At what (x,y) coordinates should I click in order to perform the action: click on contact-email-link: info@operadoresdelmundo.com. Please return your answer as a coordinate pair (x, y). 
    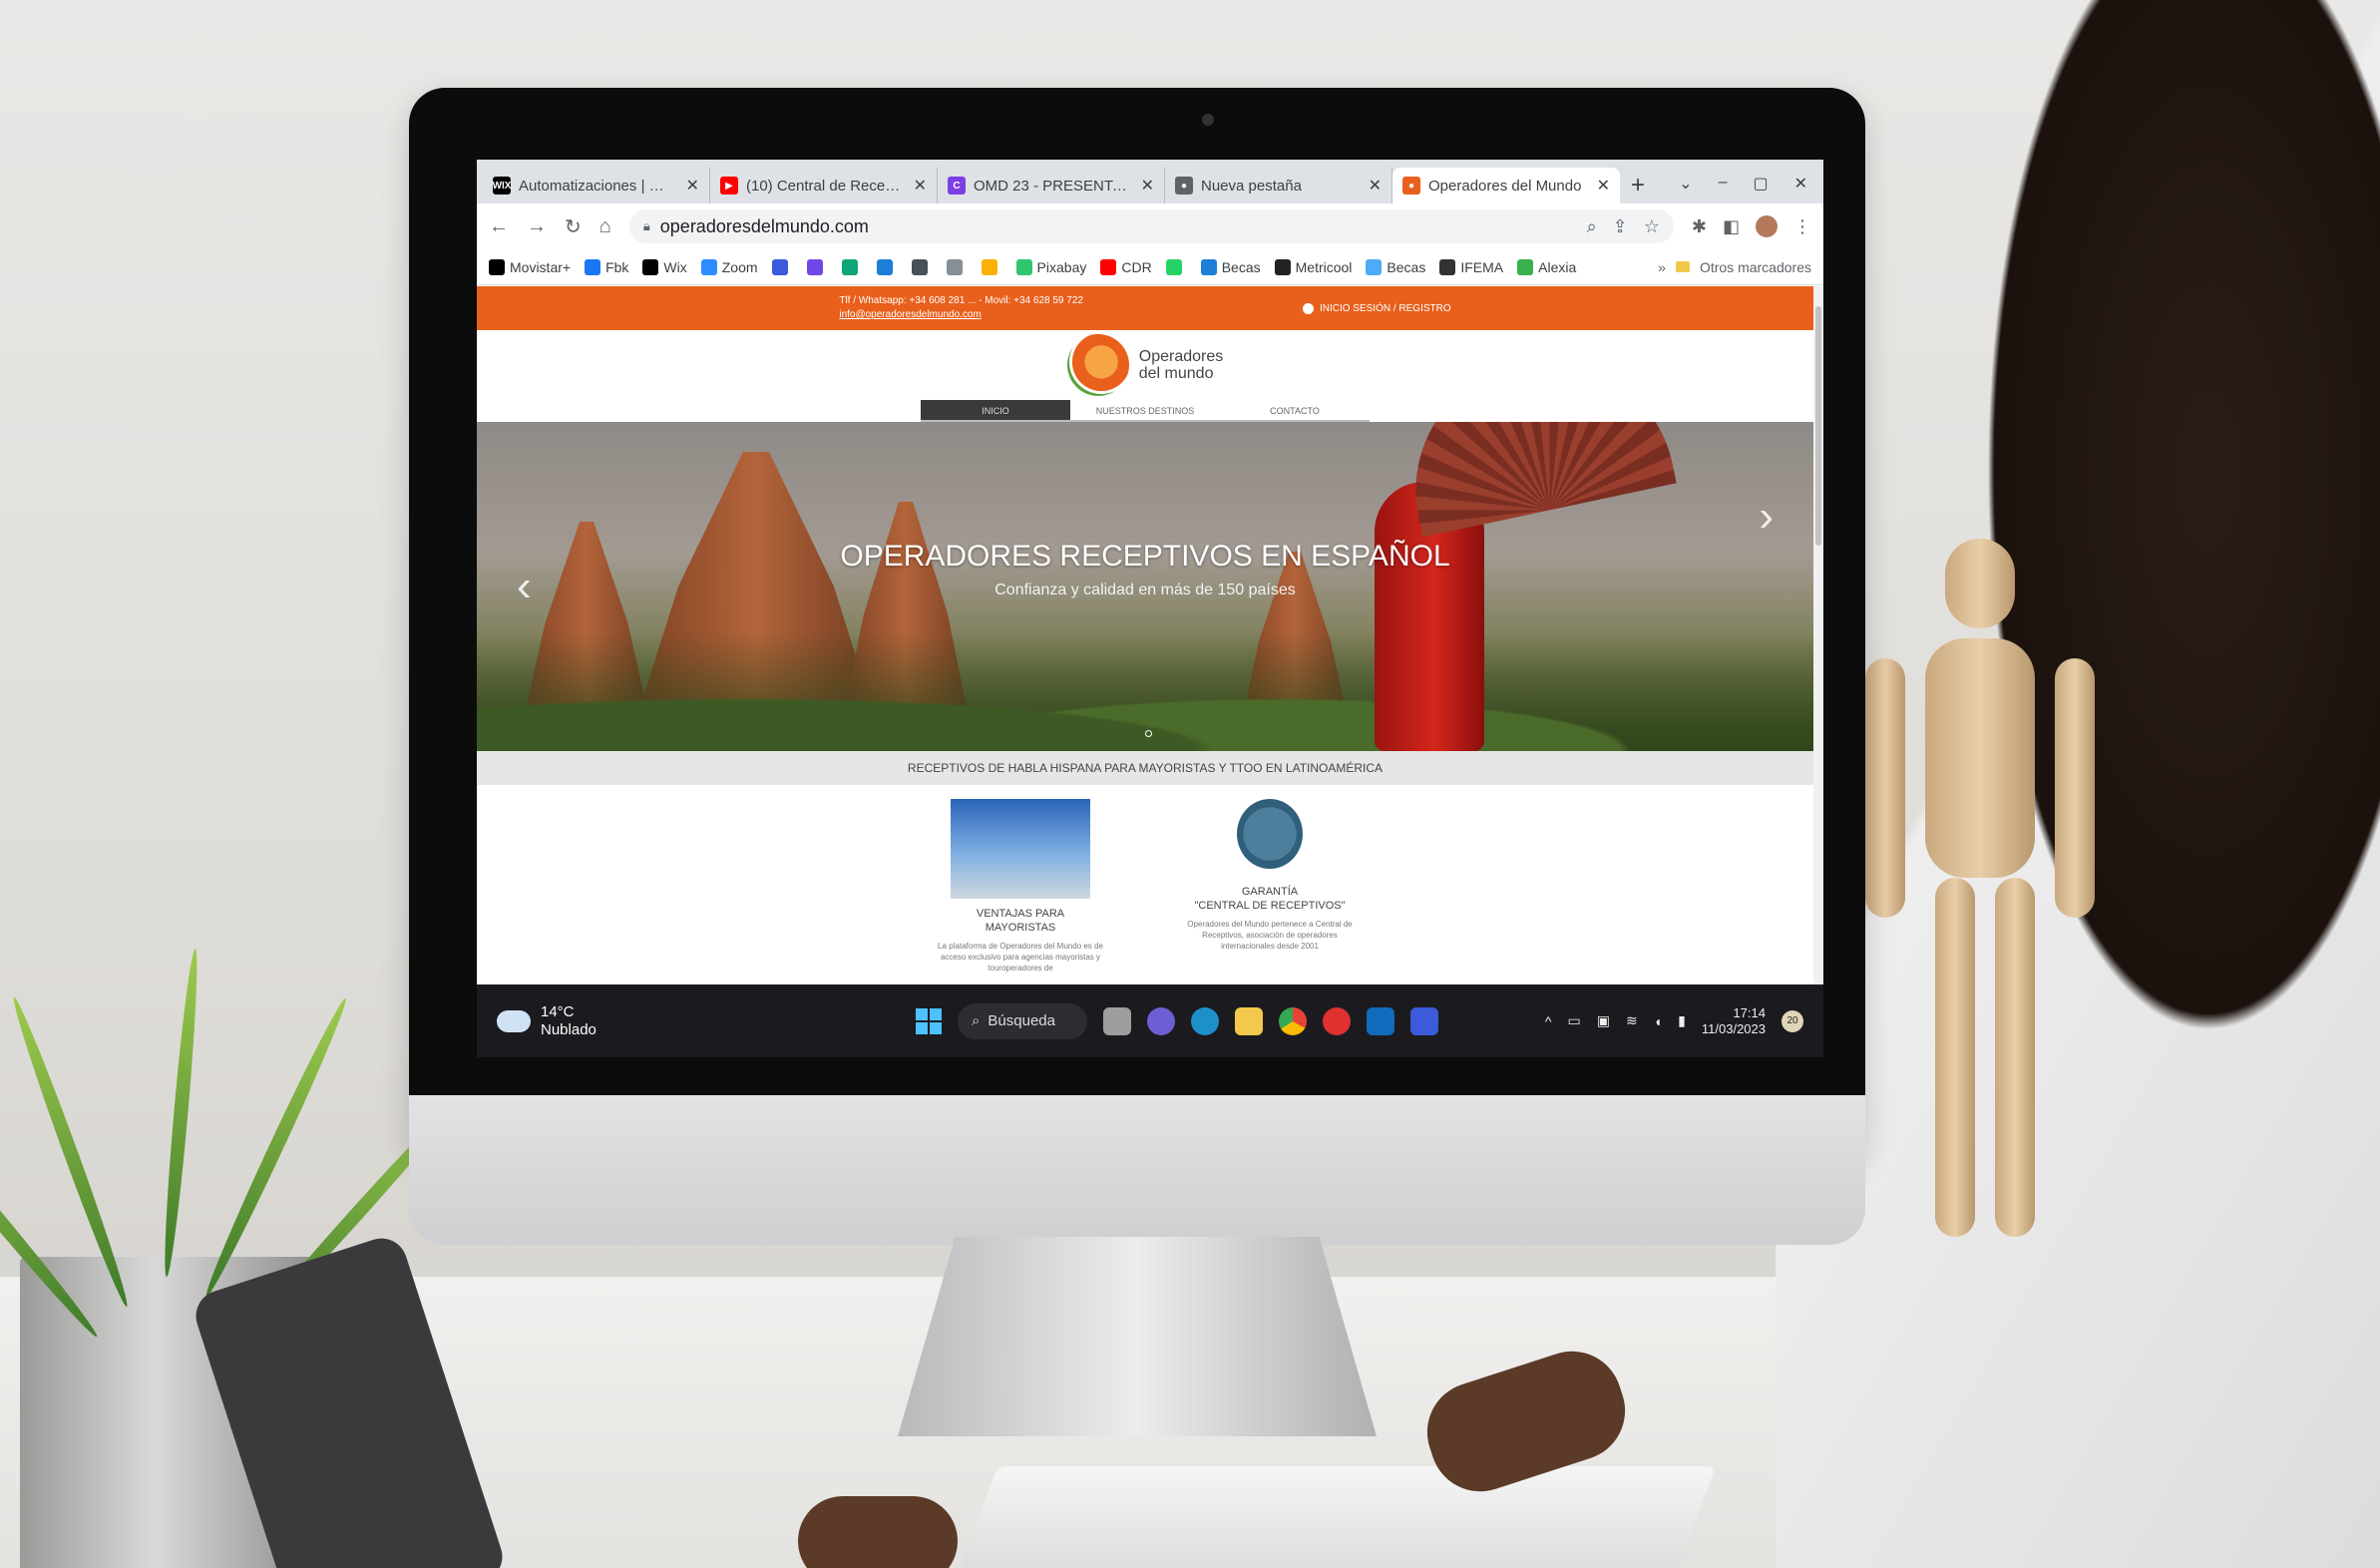
    Looking at the image, I should click on (961, 315).